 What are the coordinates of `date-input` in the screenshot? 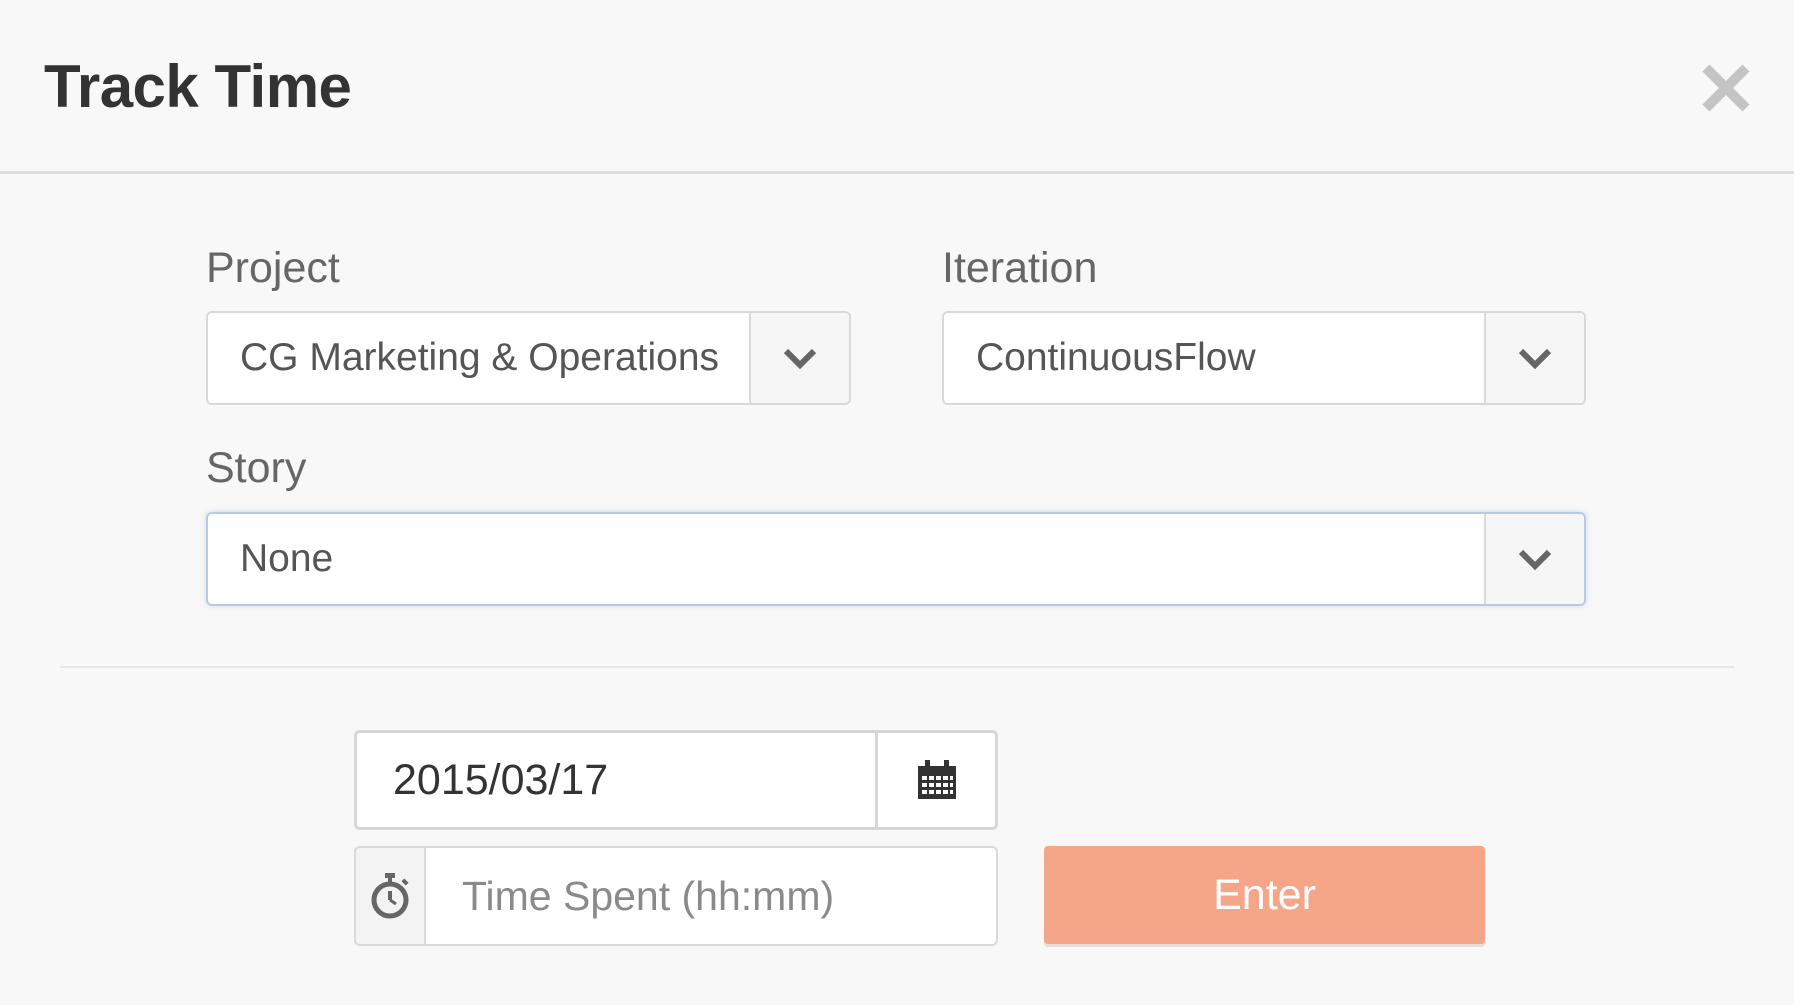 It's located at (616, 780).